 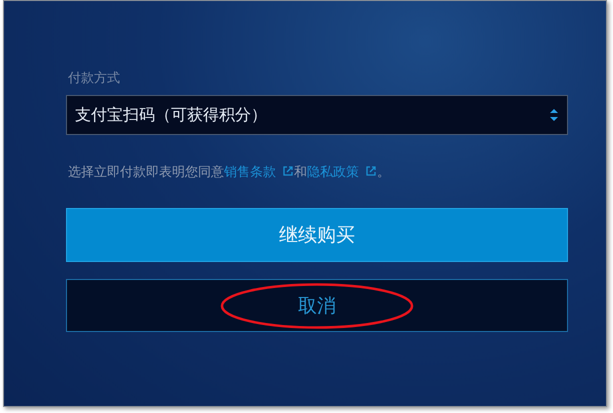 What do you see at coordinates (259, 172) in the screenshot?
I see `terms-link: 销售条款` at bounding box center [259, 172].